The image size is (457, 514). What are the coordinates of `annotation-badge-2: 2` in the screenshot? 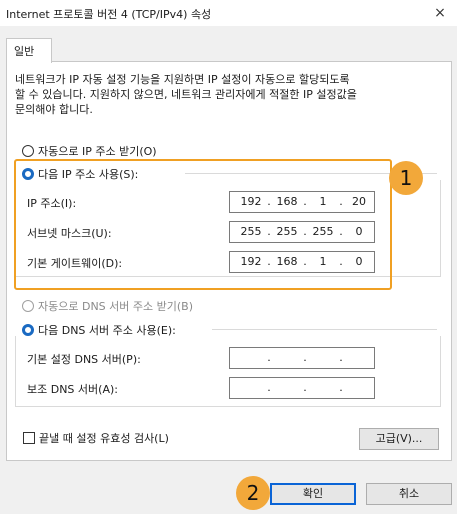 It's located at (253, 493).